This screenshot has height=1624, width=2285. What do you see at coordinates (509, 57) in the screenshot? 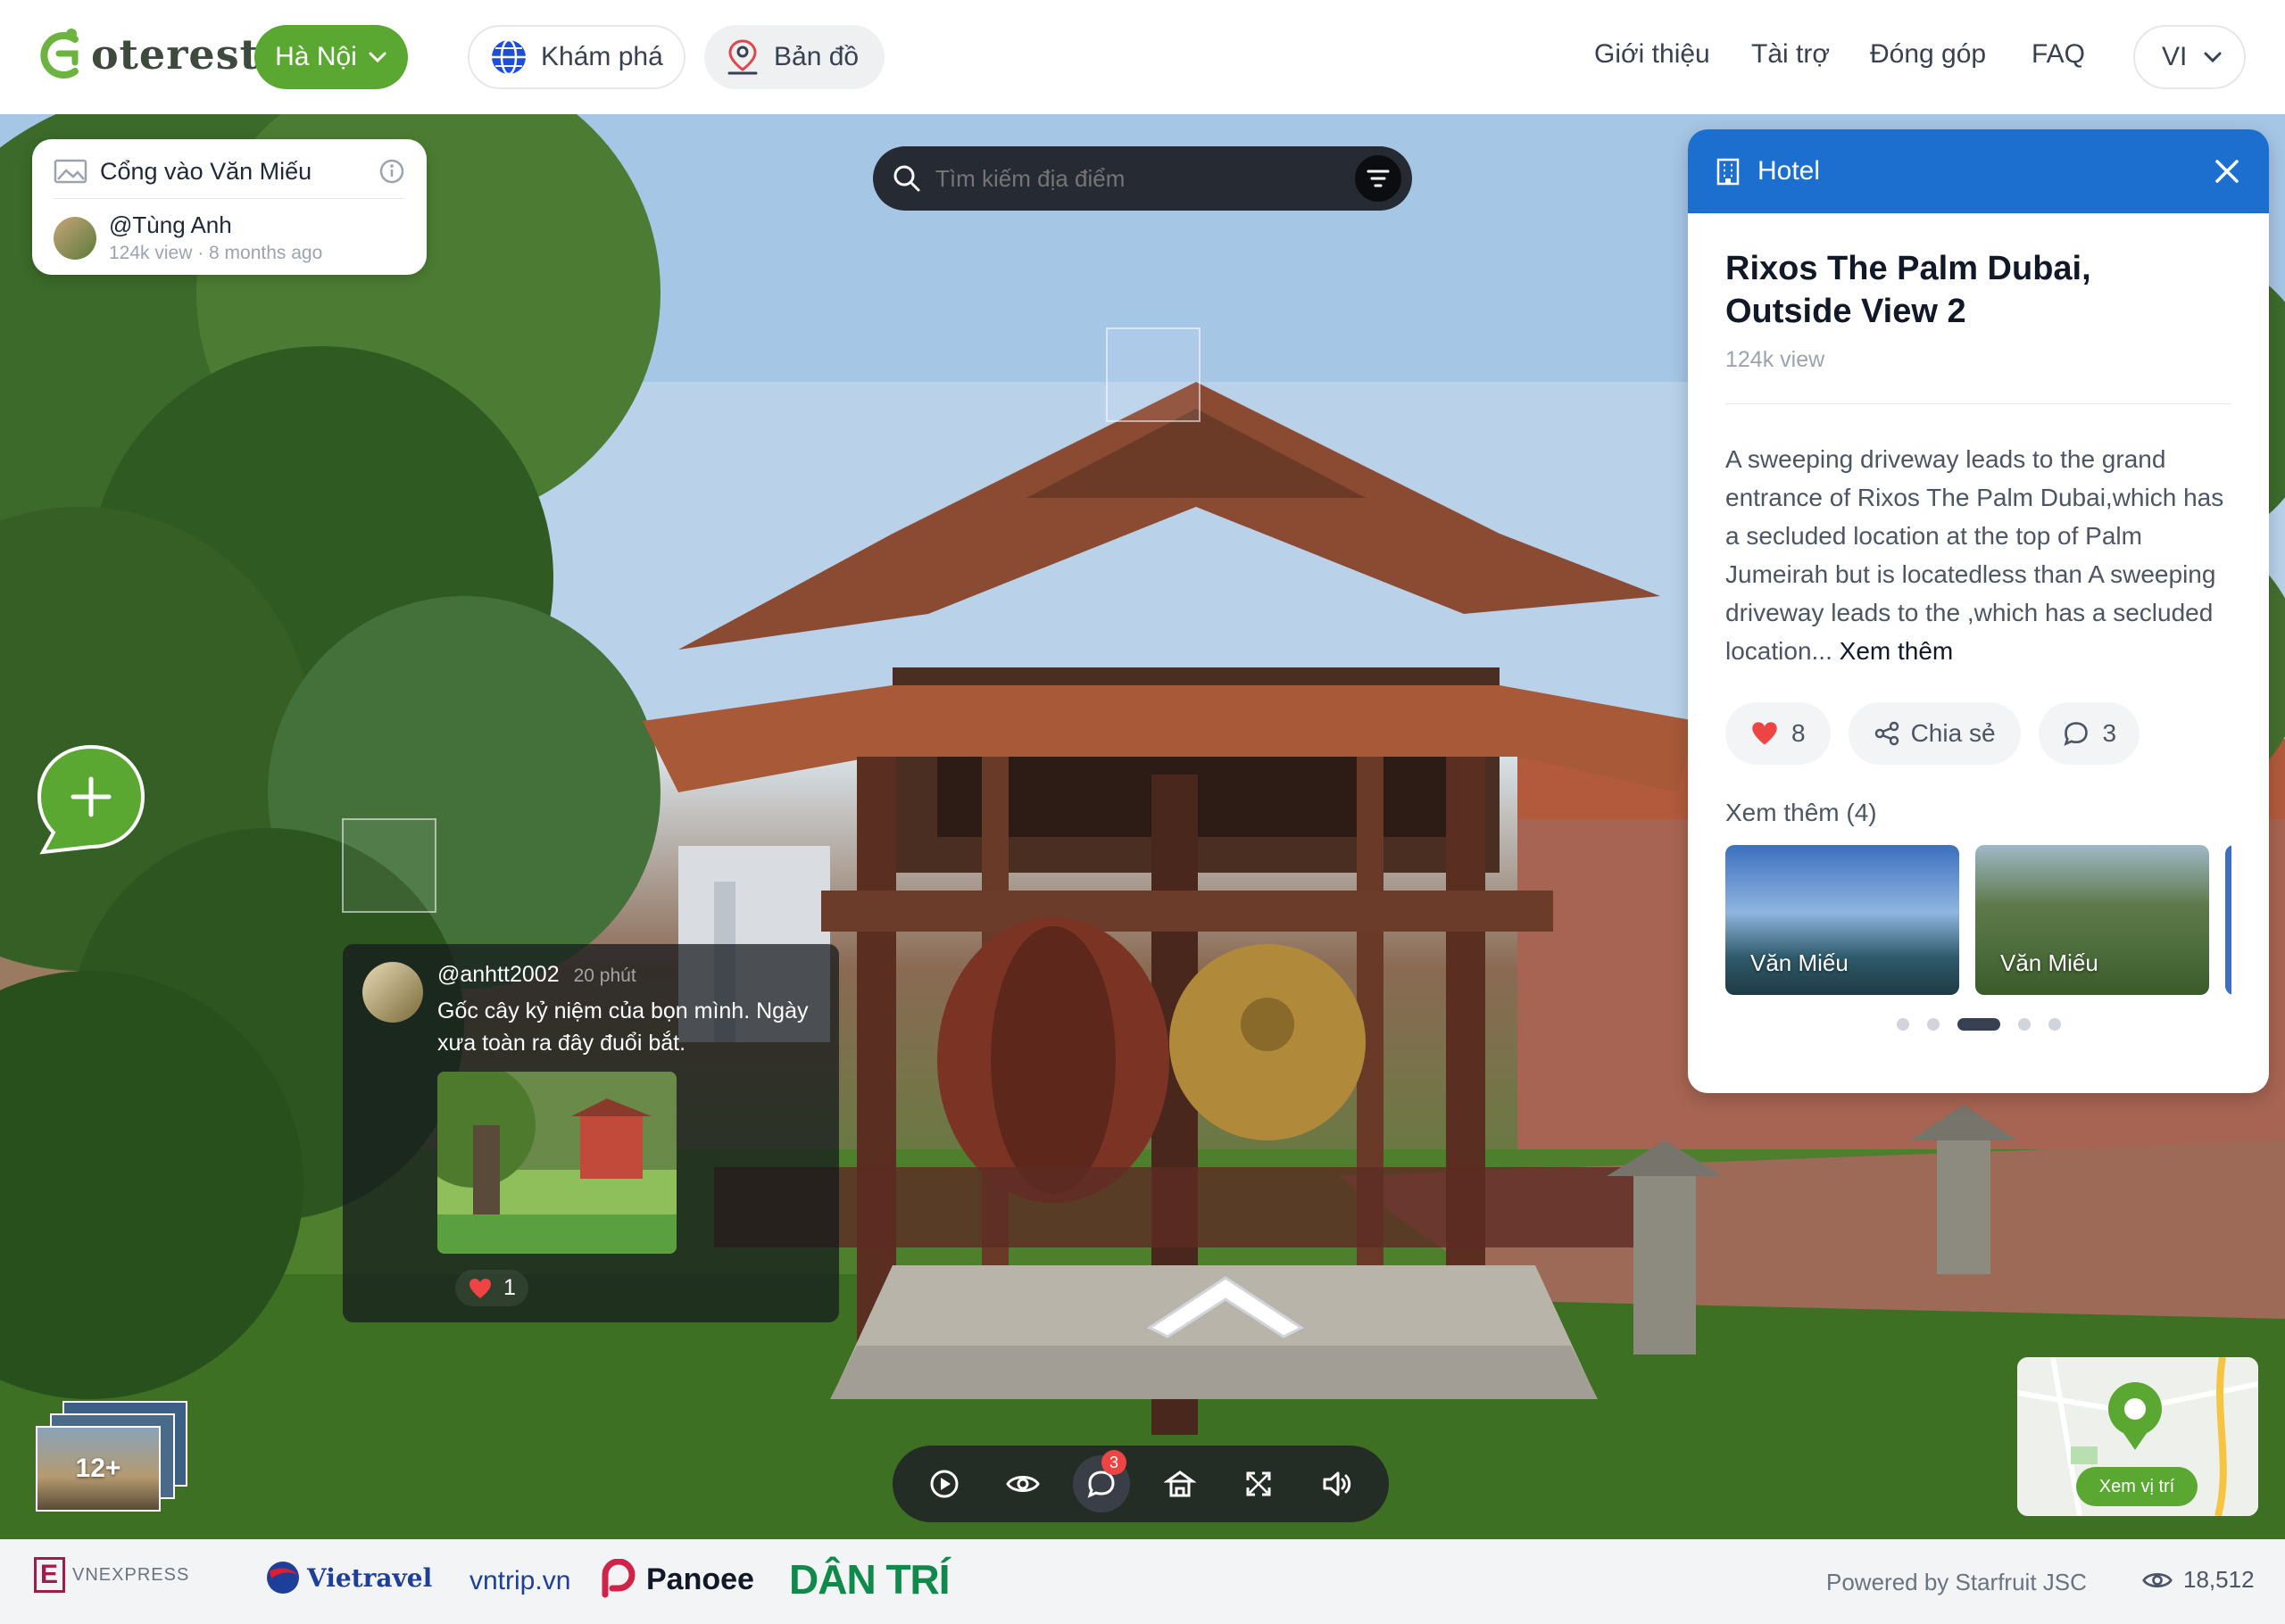
I see `globe-icon` at bounding box center [509, 57].